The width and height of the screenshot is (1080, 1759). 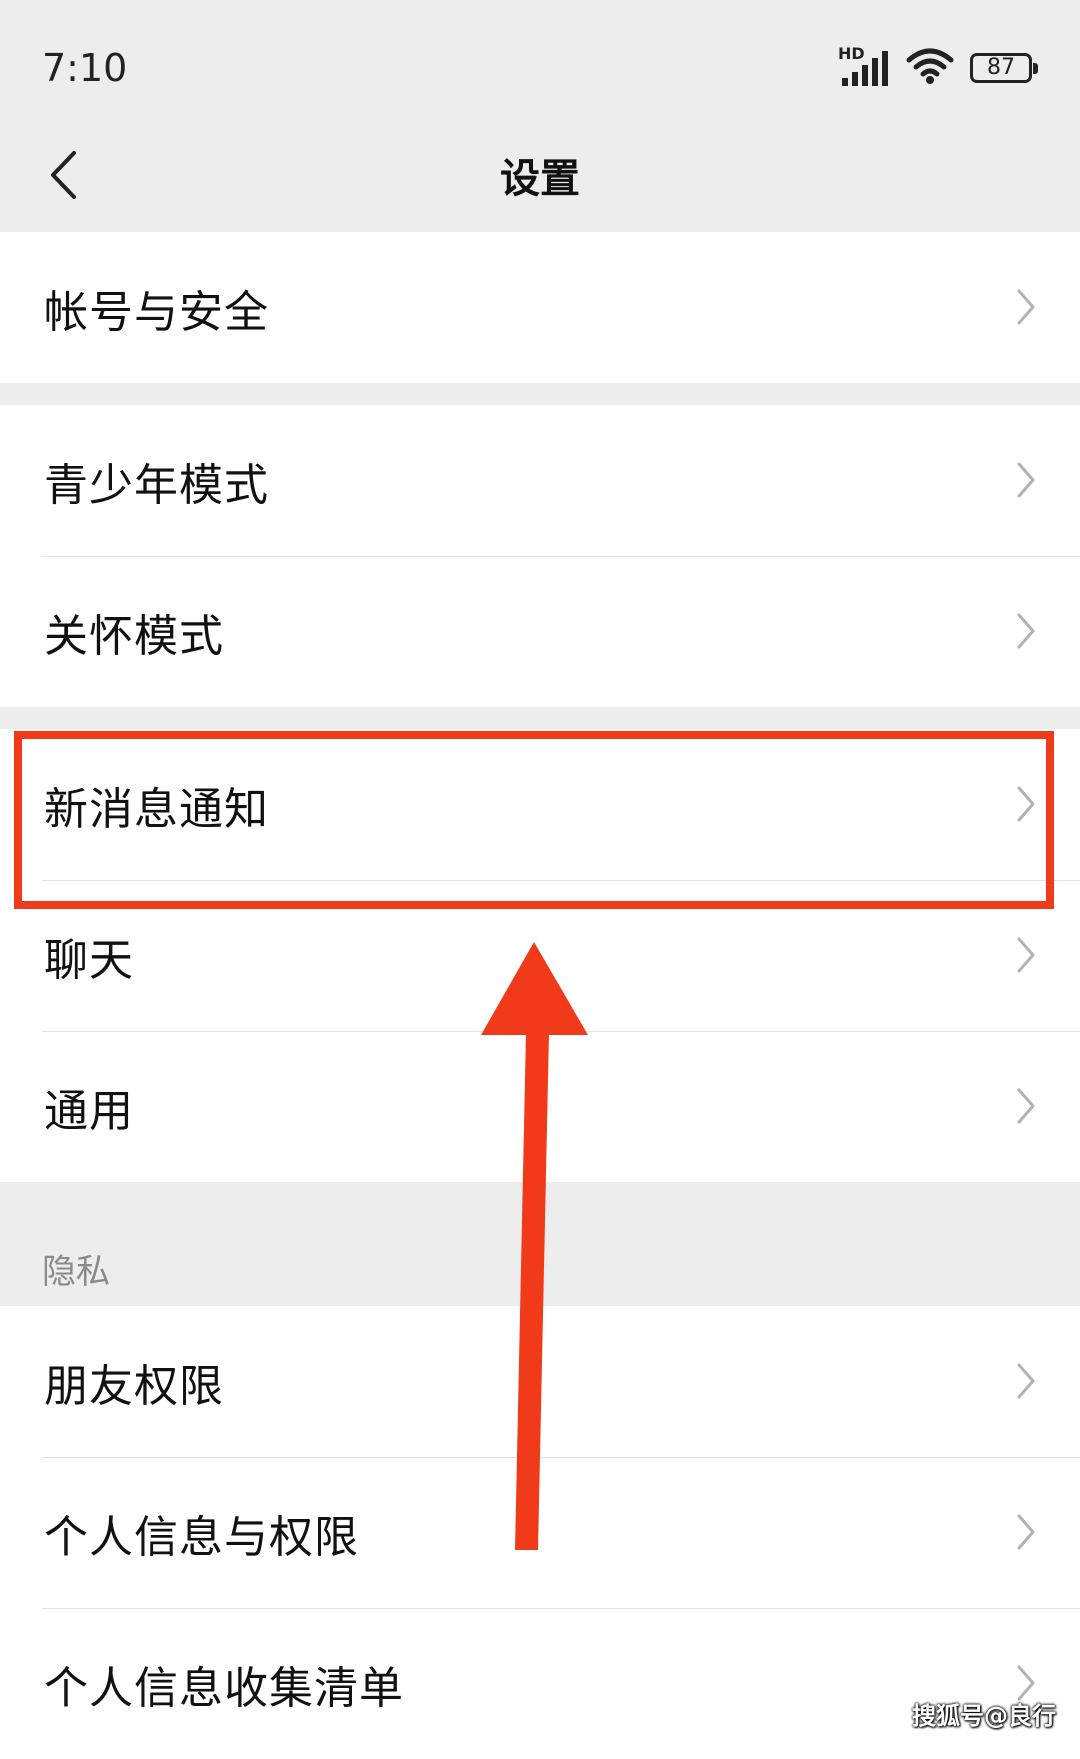 I want to click on settings-item-label: 新消息通知, so click(x=156, y=809).